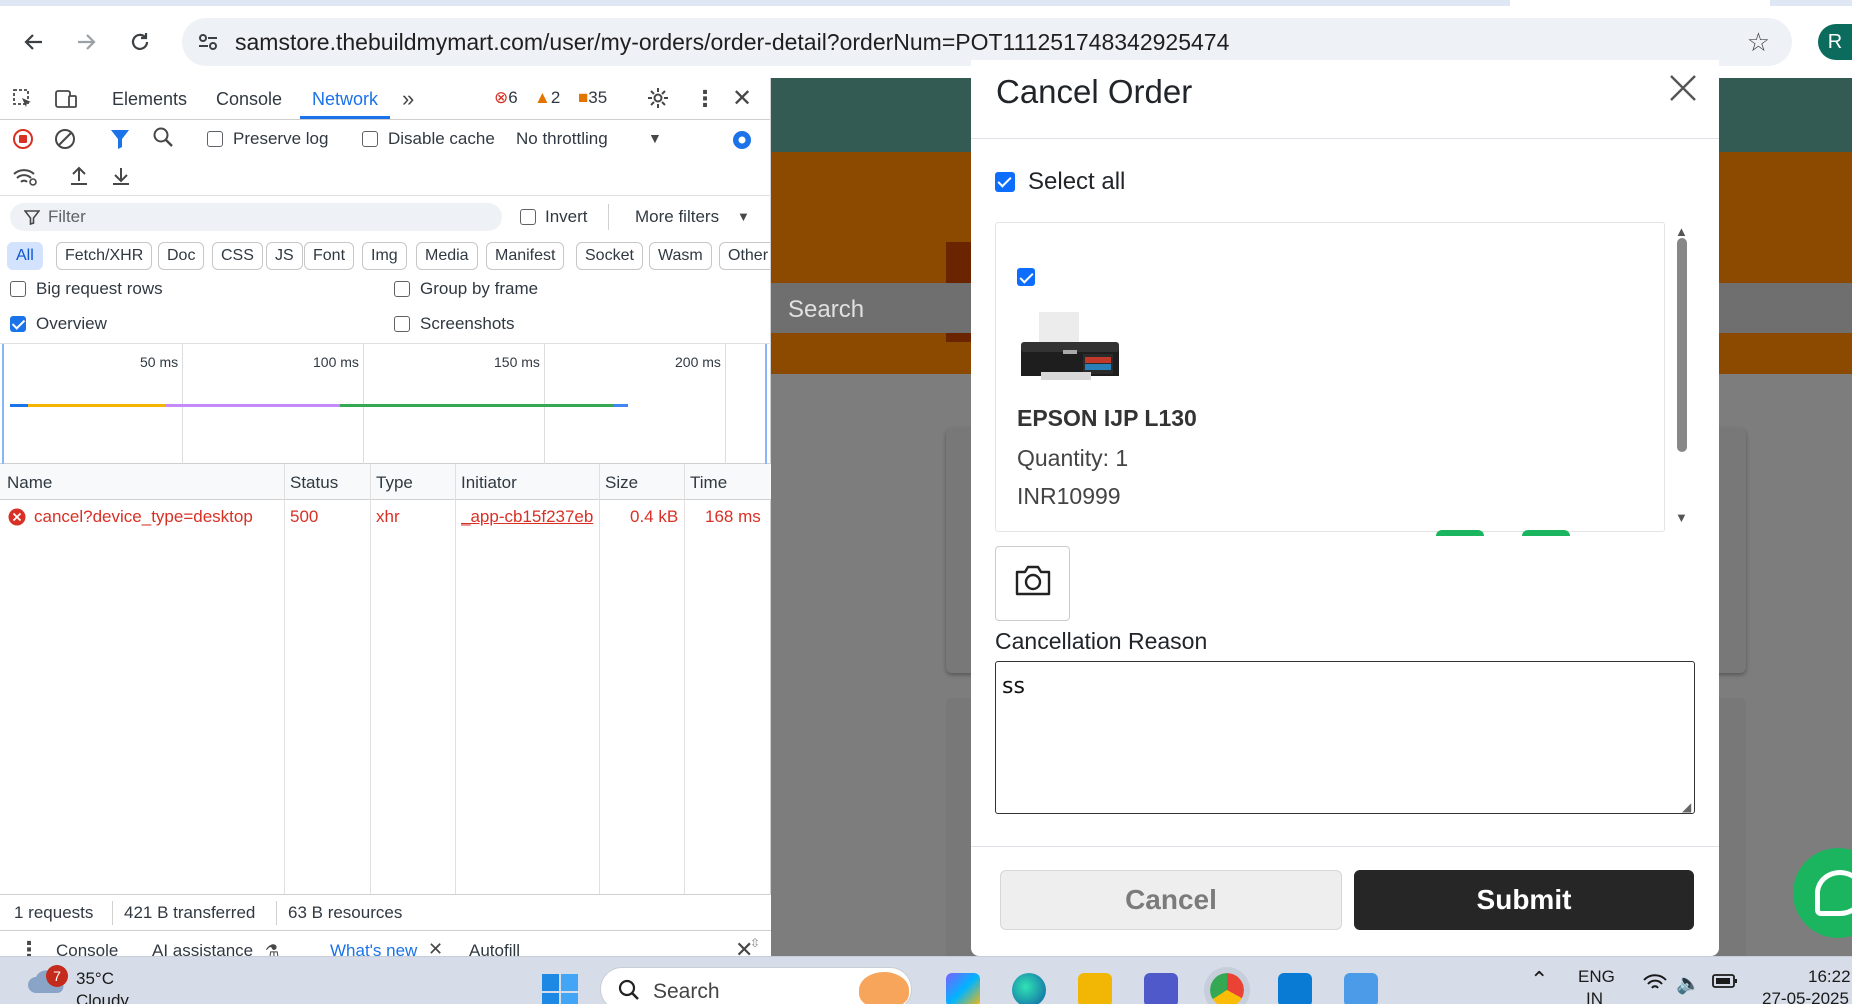 The image size is (1852, 1004). I want to click on back-icon, so click(34, 42).